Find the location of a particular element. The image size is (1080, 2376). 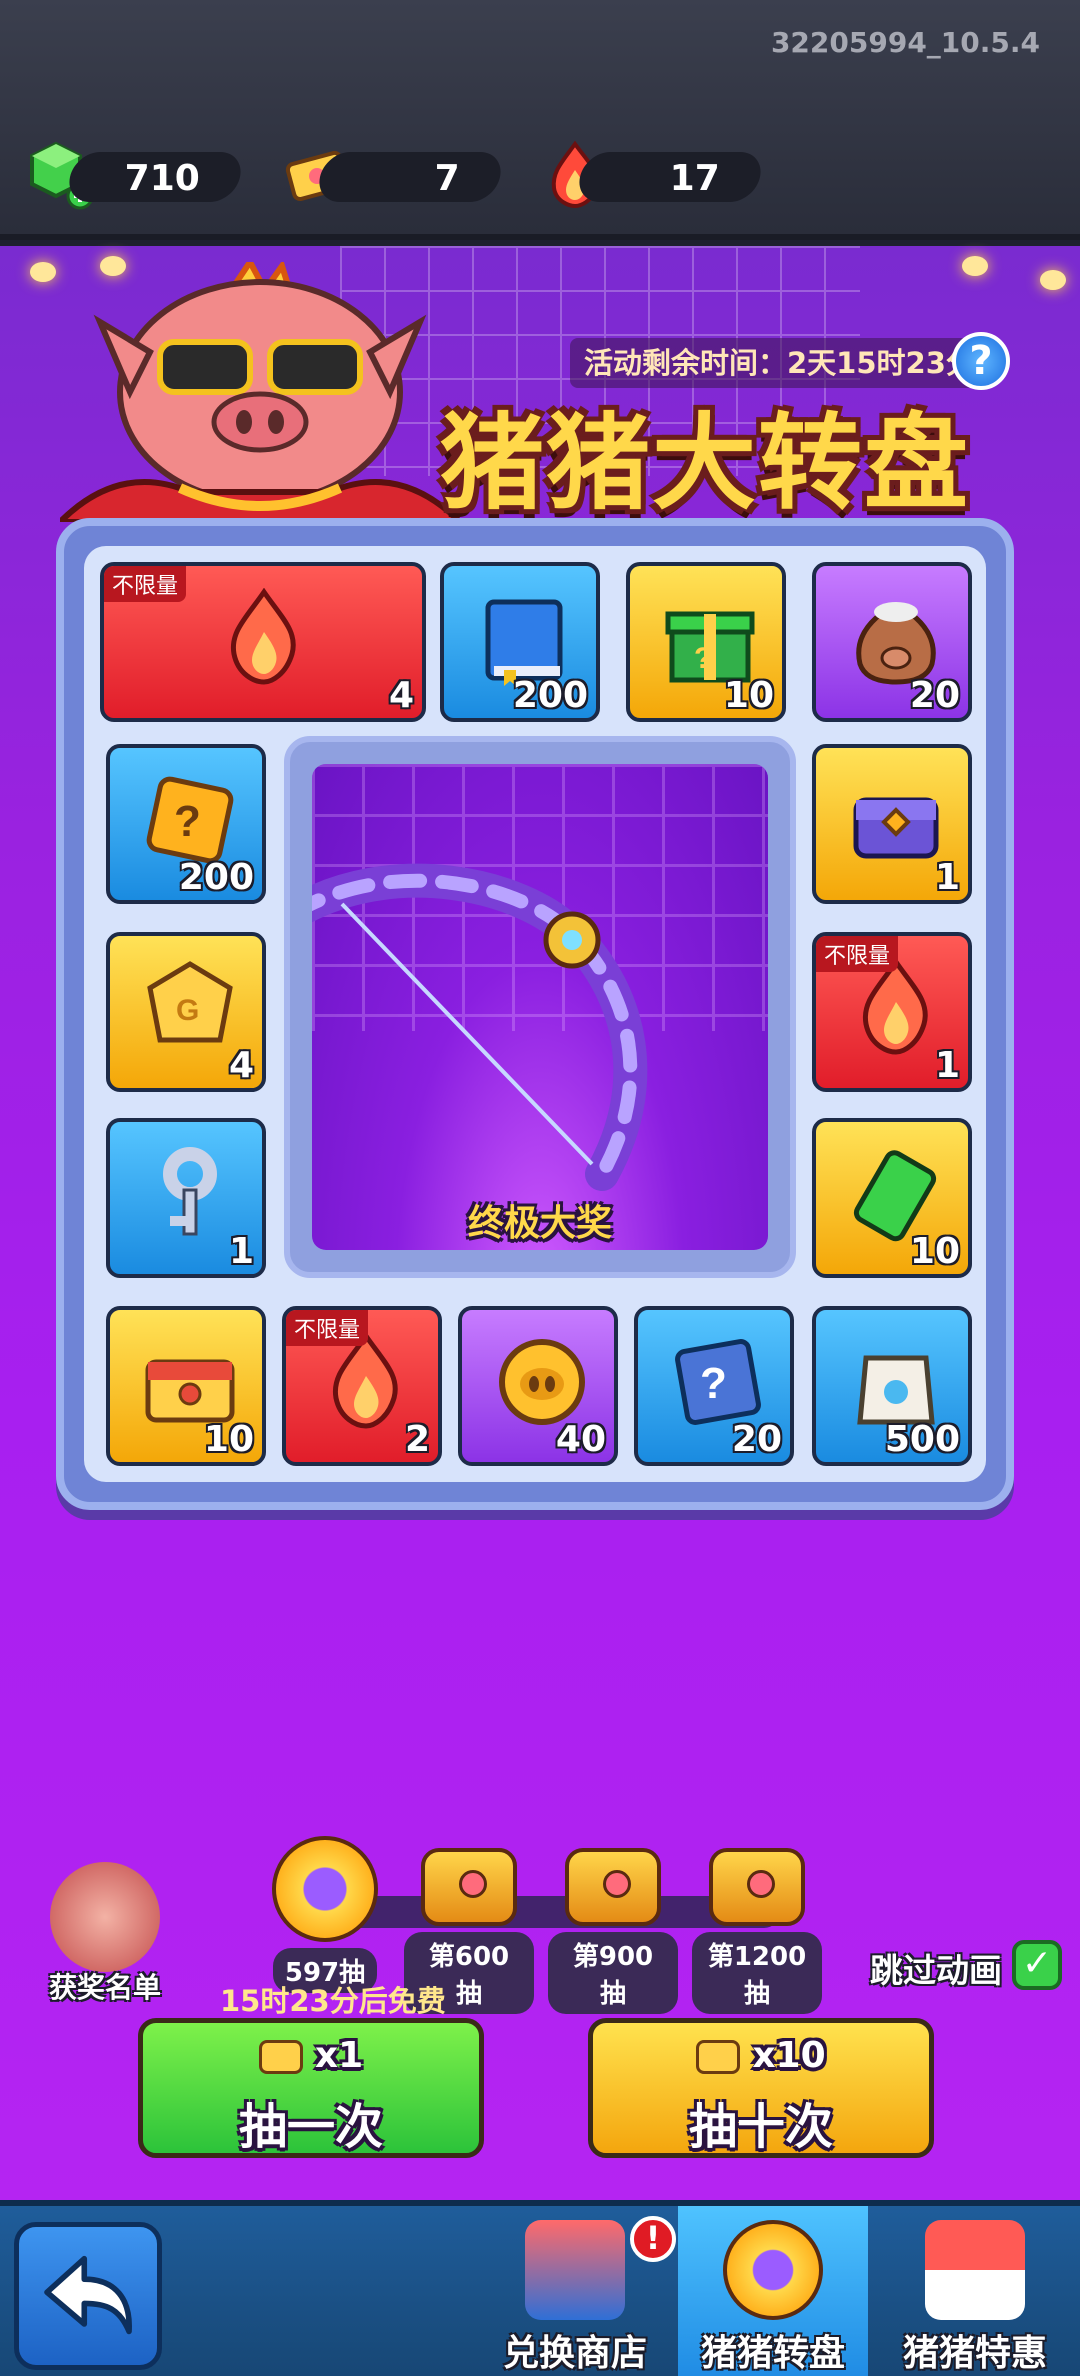

pig-coin-icon is located at coordinates (542, 1382).